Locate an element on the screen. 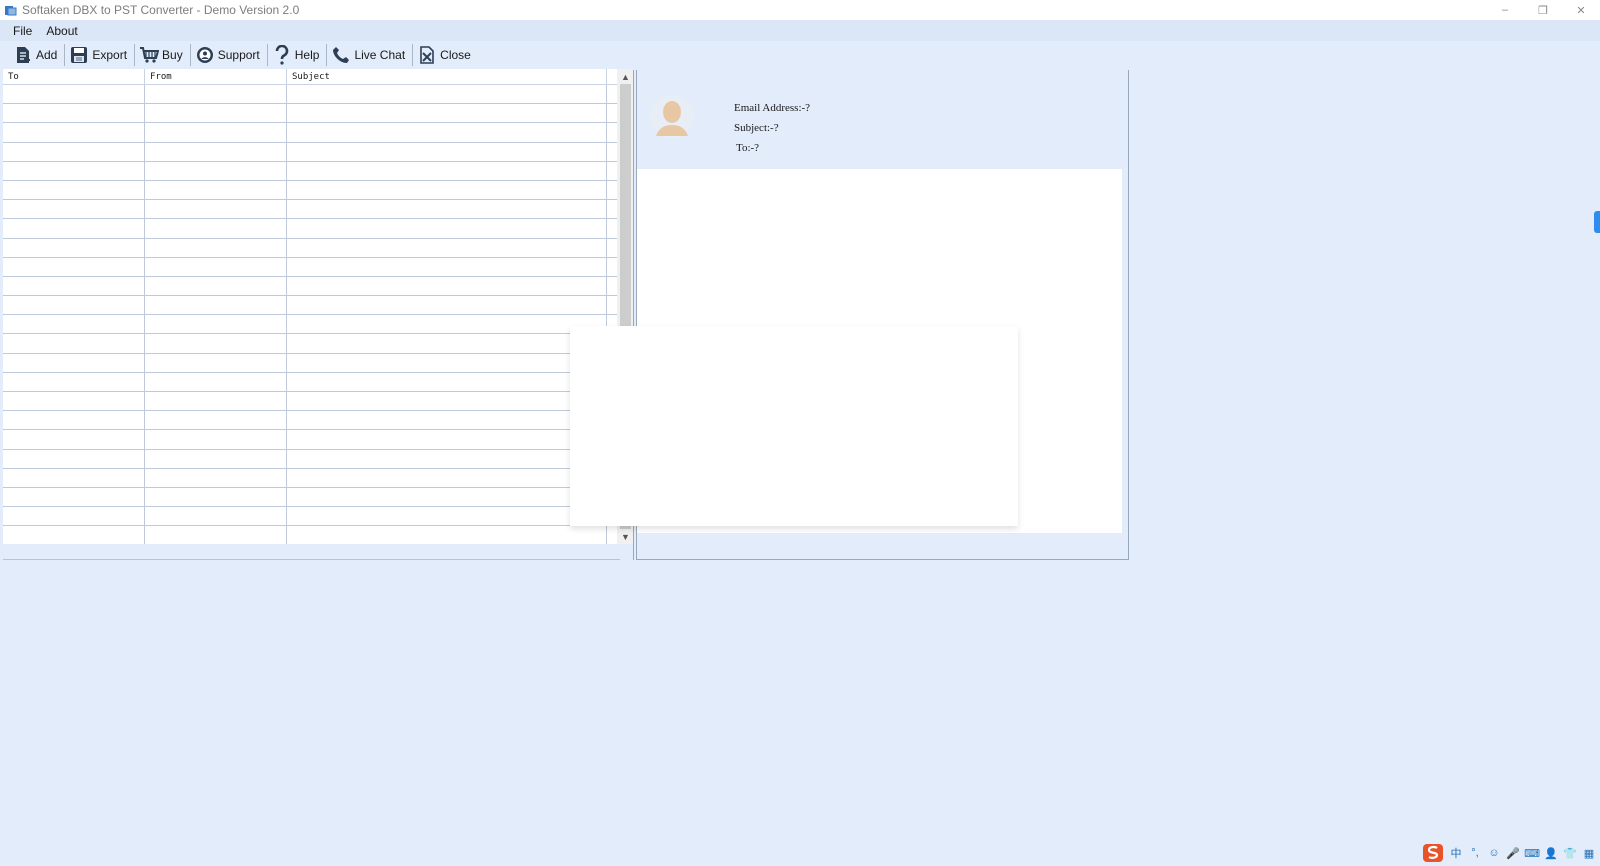  window-controls: – ❐ ✕ is located at coordinates (1543, 10).